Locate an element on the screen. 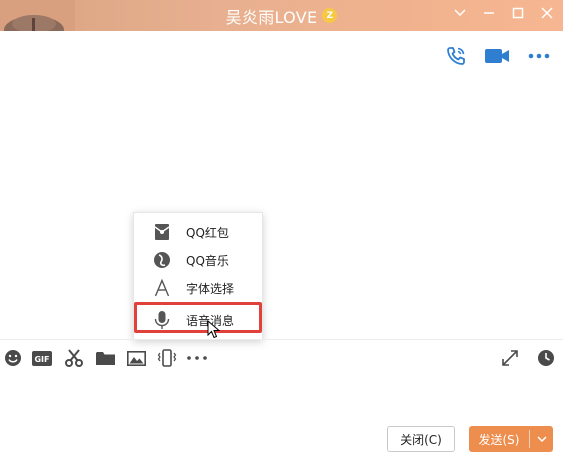  menu-item-red-packet: QQ红包 is located at coordinates (199, 232).